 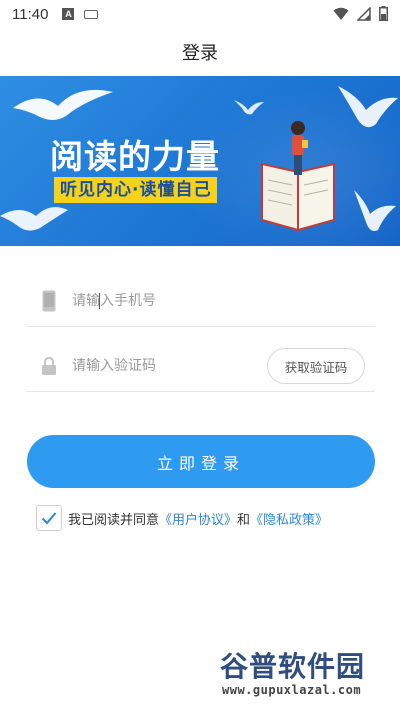 I want to click on banner-subtitle: 听见内心·读懂自己, so click(x=136, y=190).